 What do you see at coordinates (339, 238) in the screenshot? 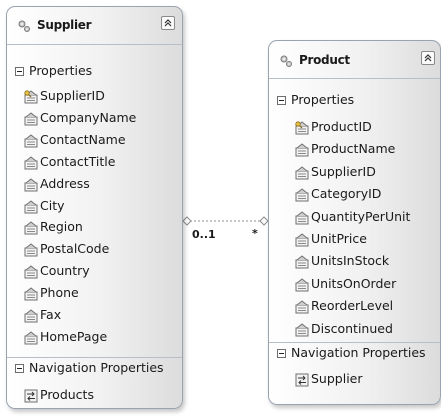
I see `property-name: UnitPrice` at bounding box center [339, 238].